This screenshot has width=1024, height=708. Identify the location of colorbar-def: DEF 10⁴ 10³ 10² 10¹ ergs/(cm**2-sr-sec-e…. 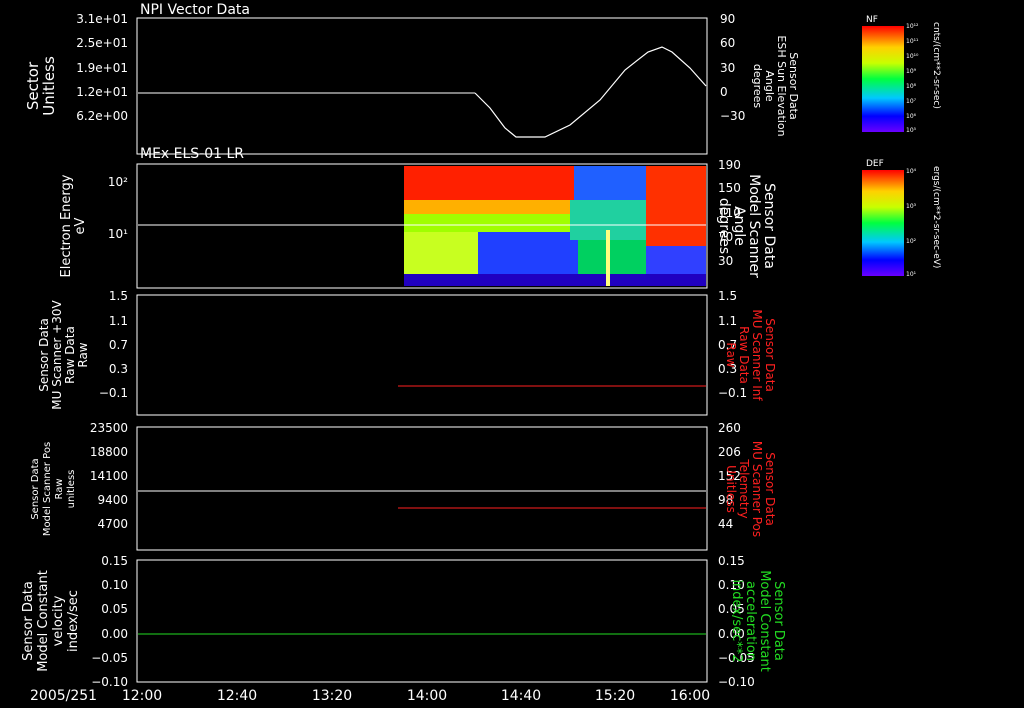
(901, 218).